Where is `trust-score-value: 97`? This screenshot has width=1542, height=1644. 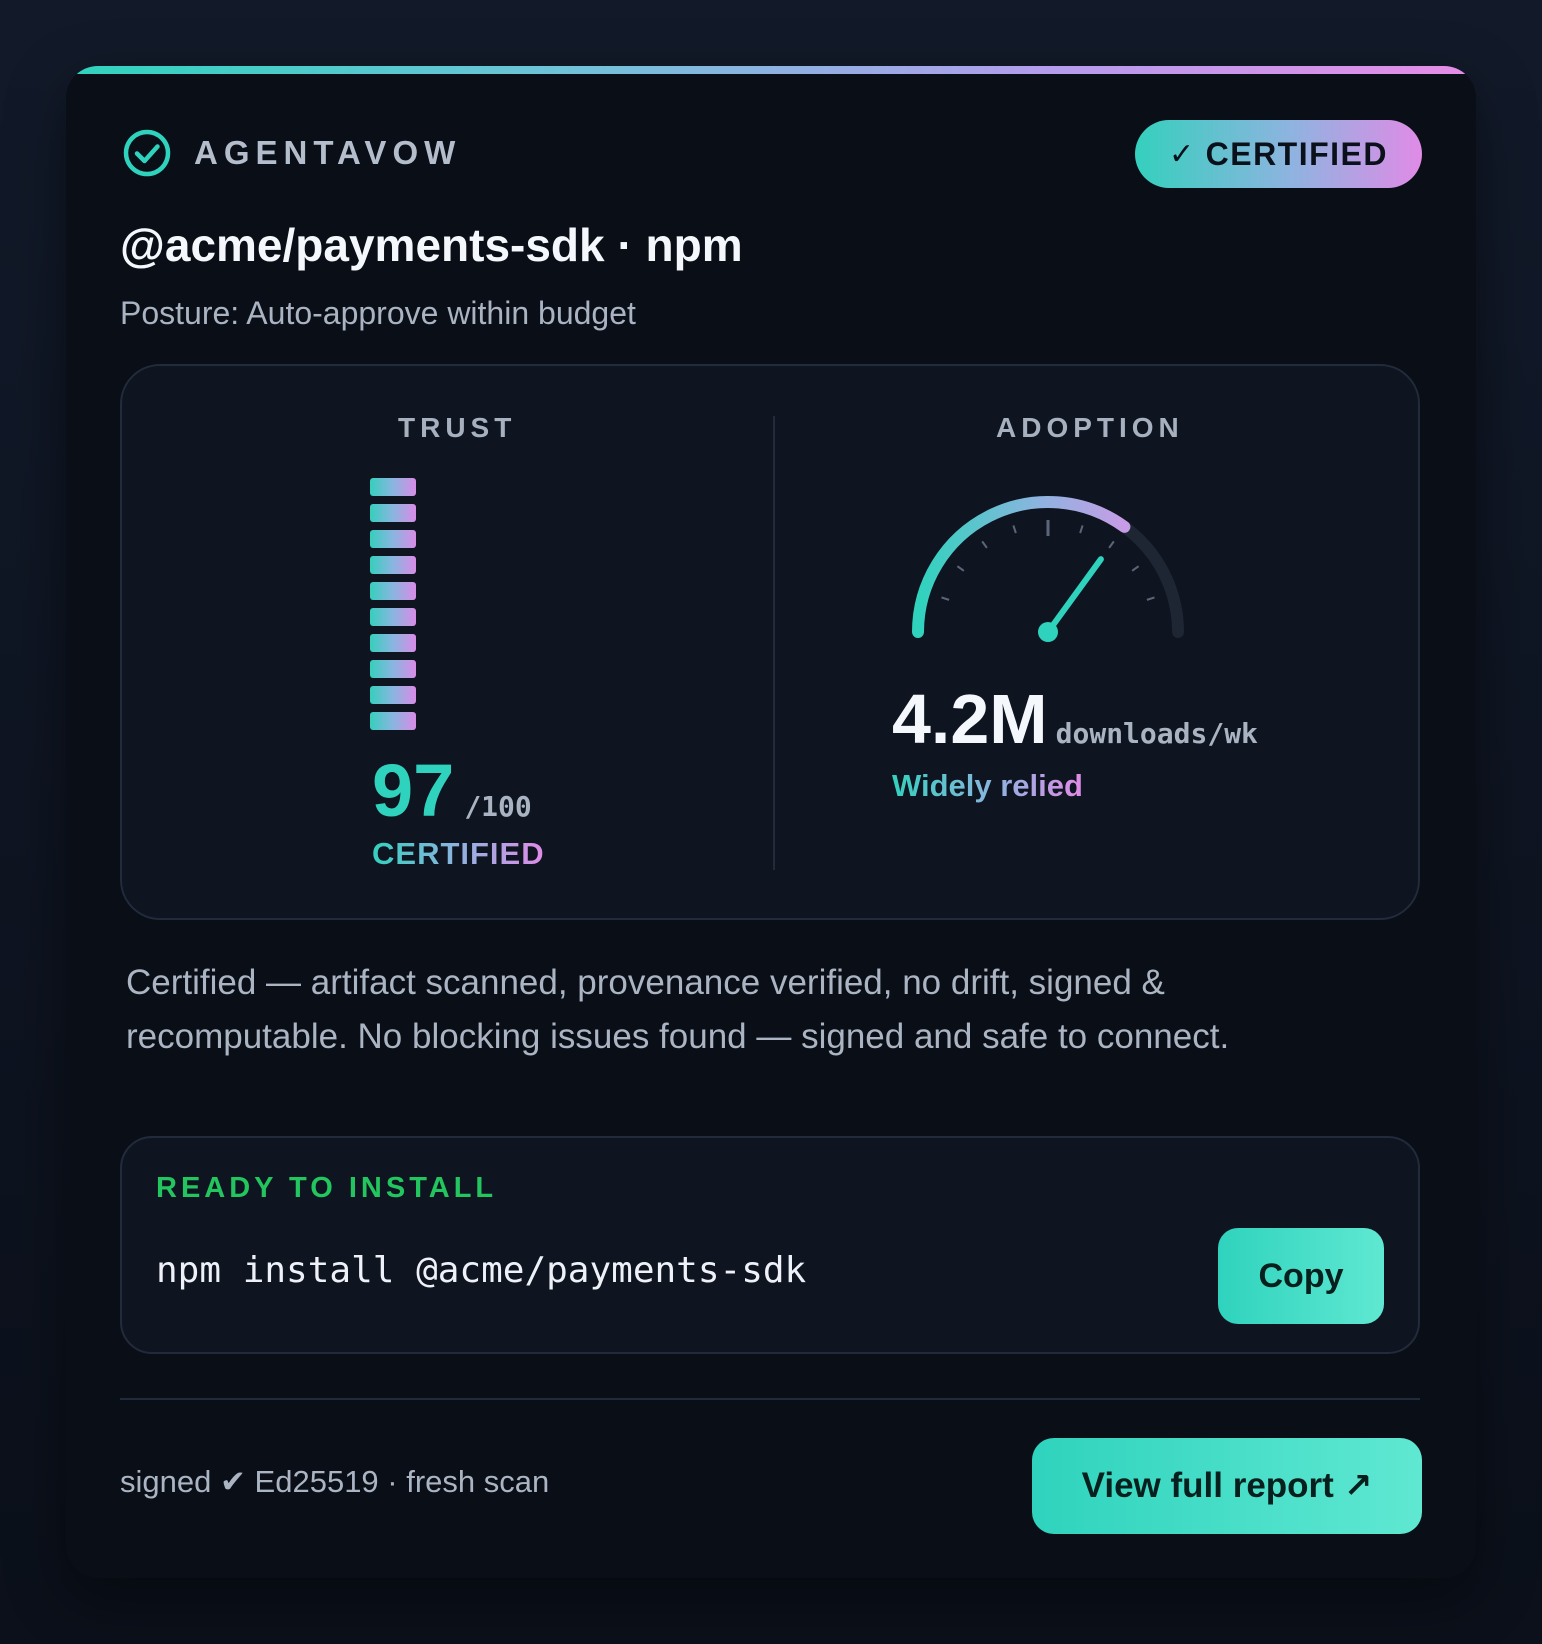 trust-score-value: 97 is located at coordinates (413, 790).